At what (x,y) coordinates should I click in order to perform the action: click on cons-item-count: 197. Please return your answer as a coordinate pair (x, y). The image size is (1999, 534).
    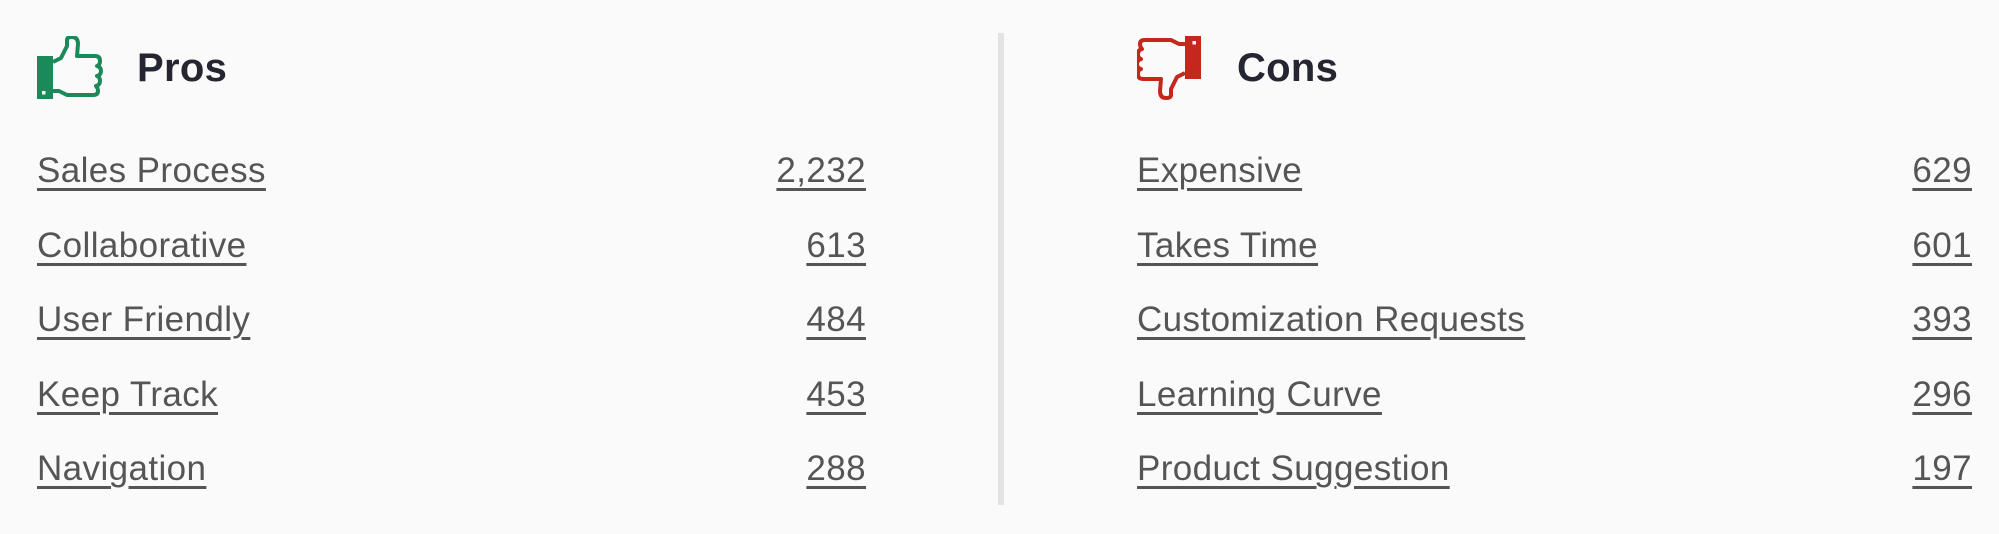
    Looking at the image, I should click on (1942, 469).